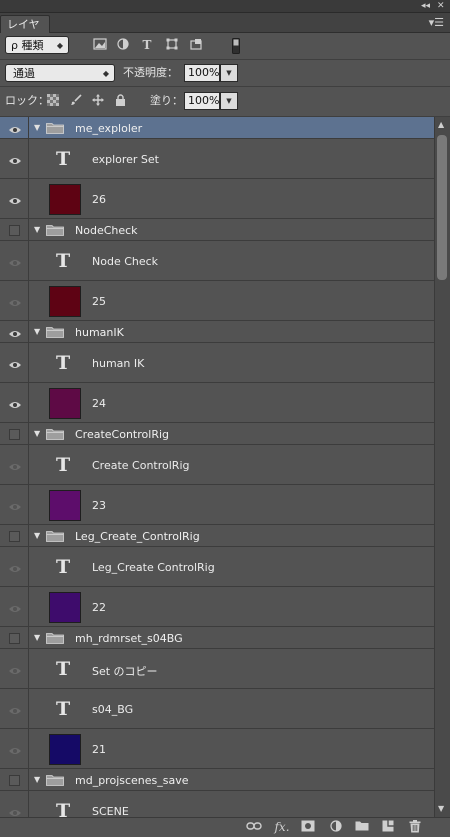  Describe the element at coordinates (217, 230) in the screenshot. I see `layer-group-row: ▼ NodeCheck` at that location.